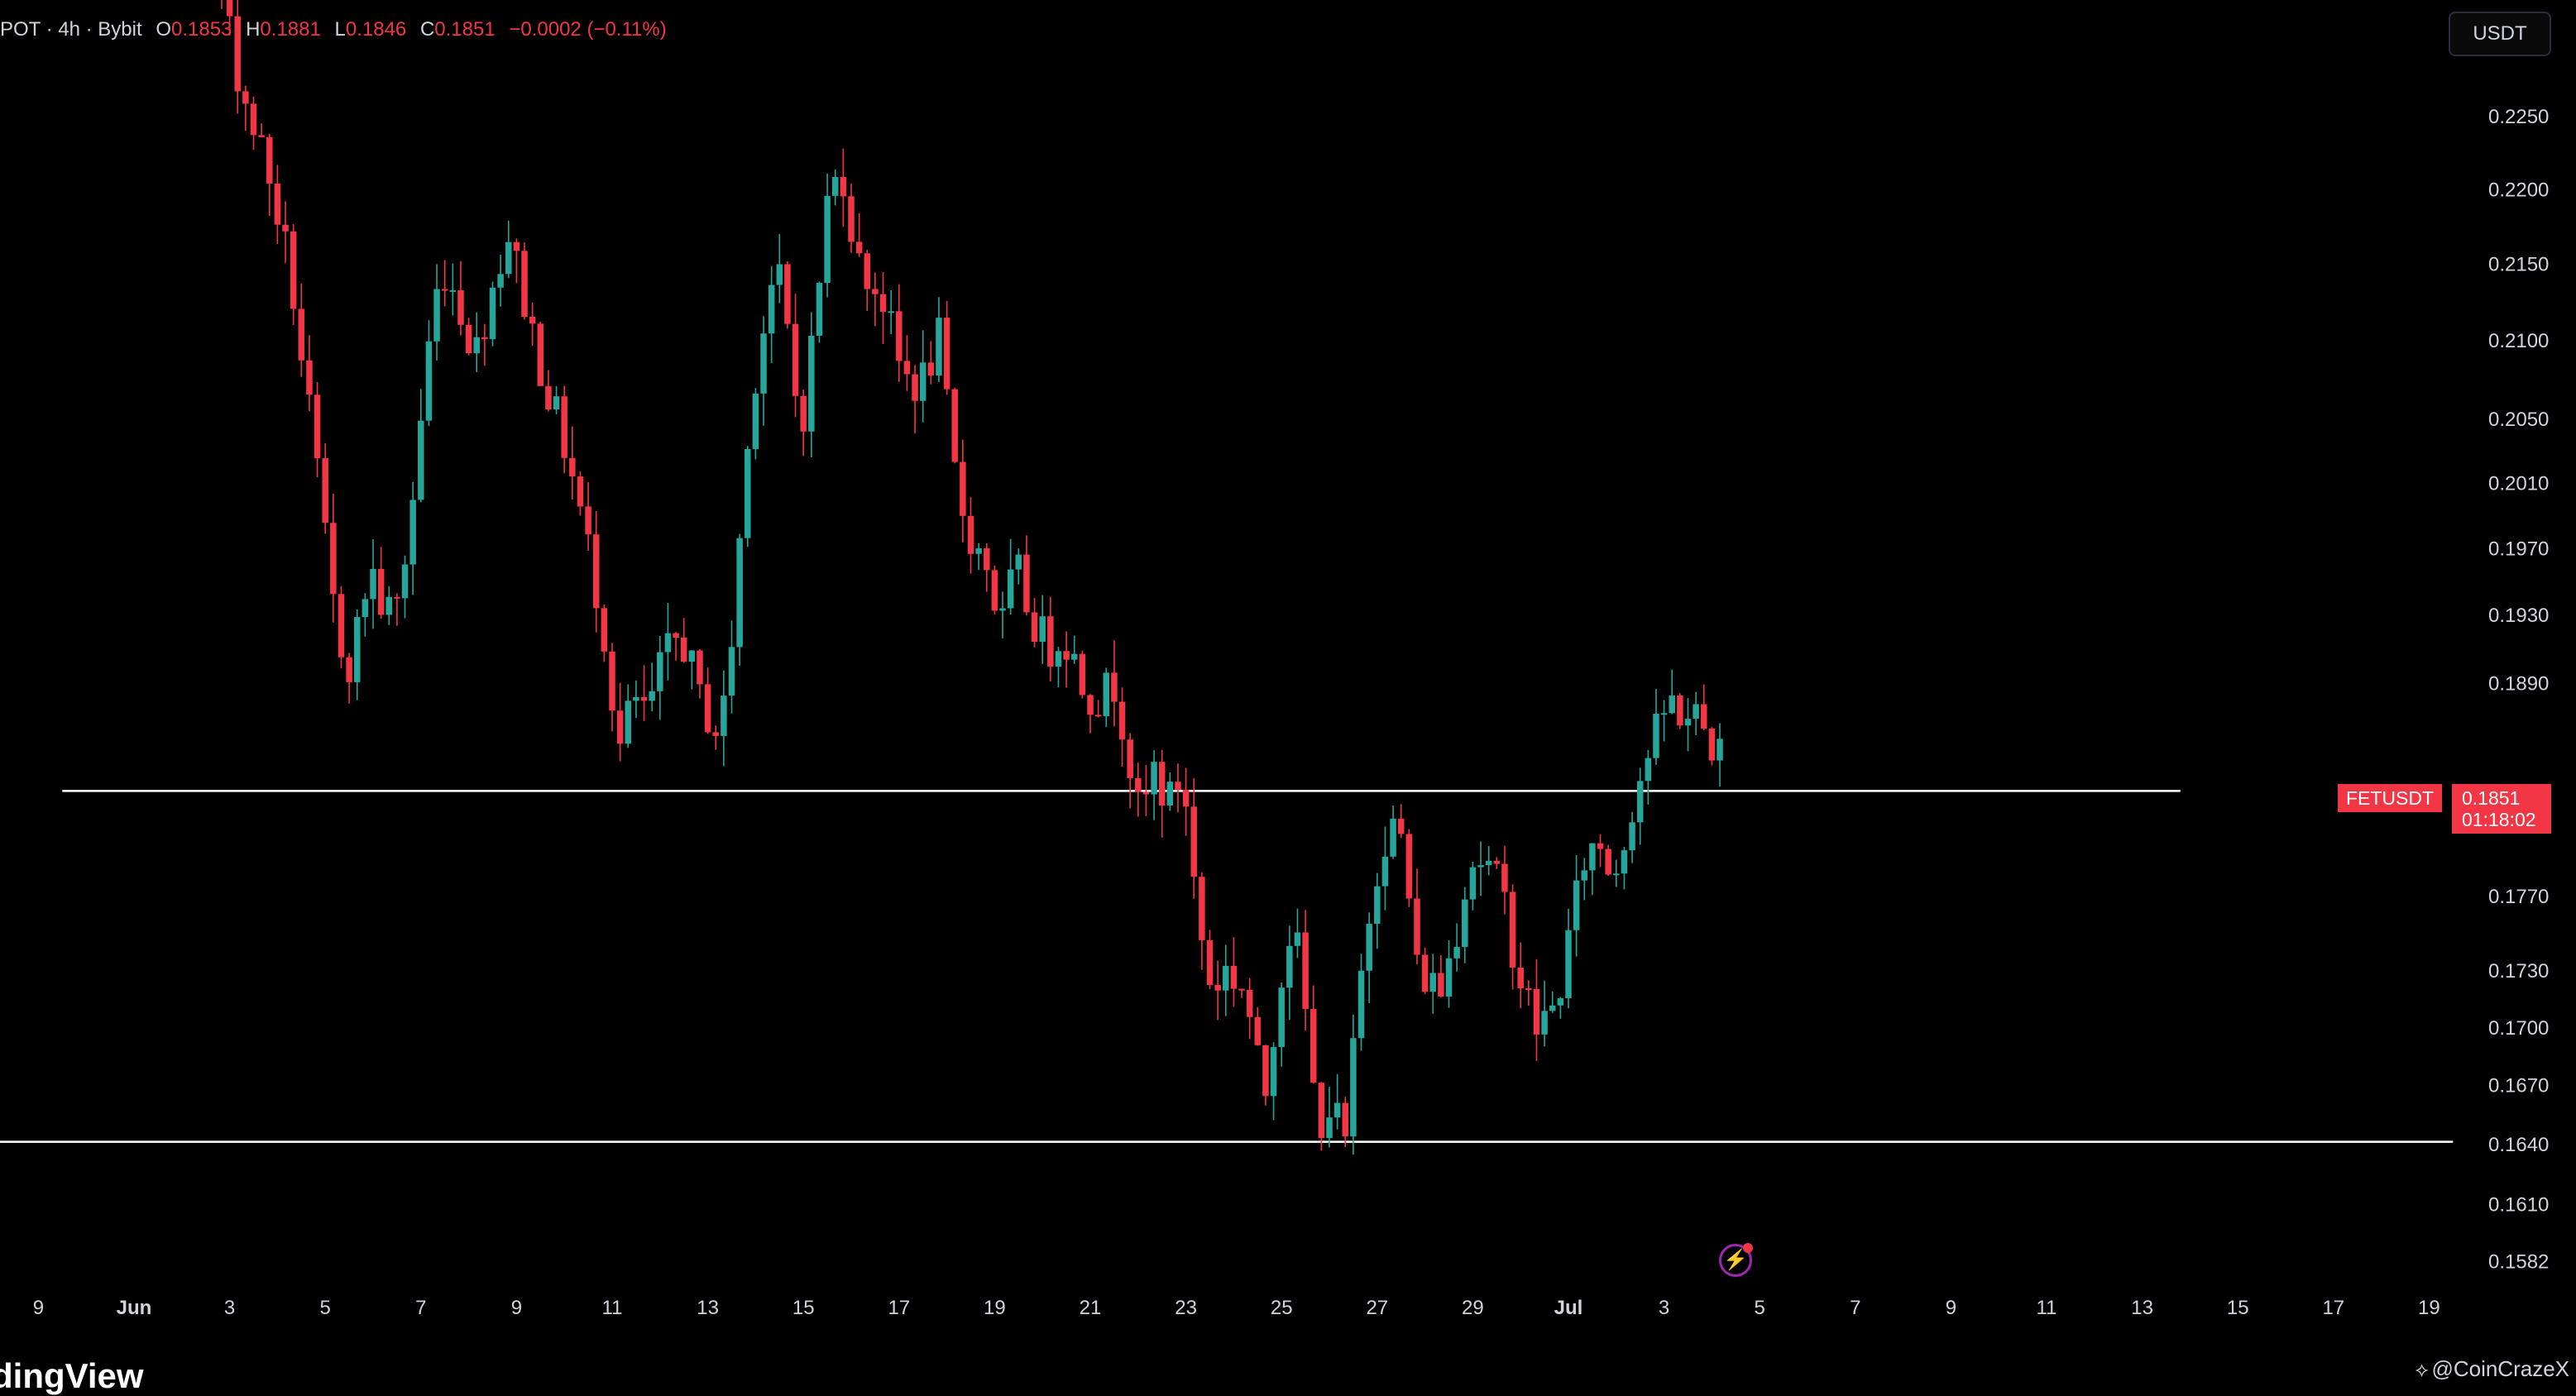  I want to click on last-price-tag: 0.1851 01:18:02, so click(2502, 809).